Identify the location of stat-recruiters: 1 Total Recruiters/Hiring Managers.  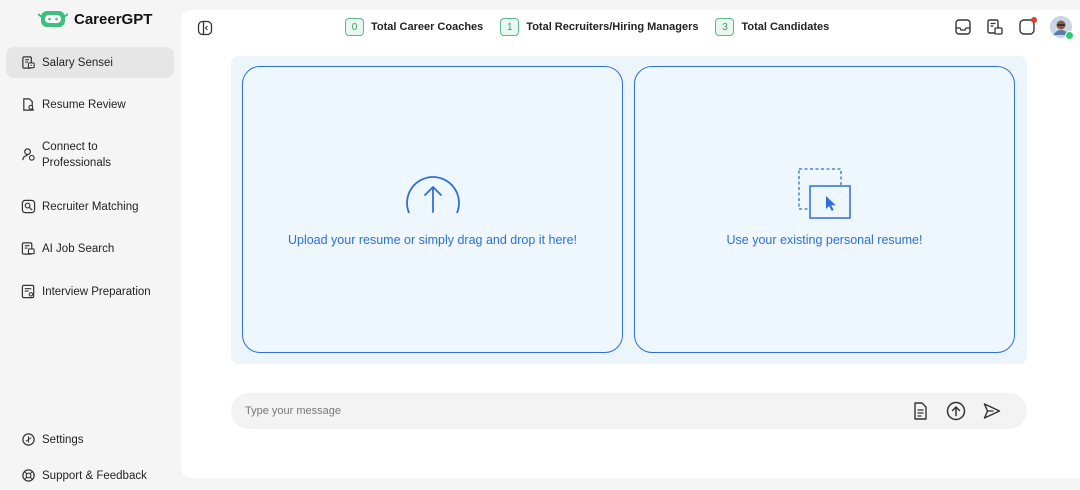
(599, 27).